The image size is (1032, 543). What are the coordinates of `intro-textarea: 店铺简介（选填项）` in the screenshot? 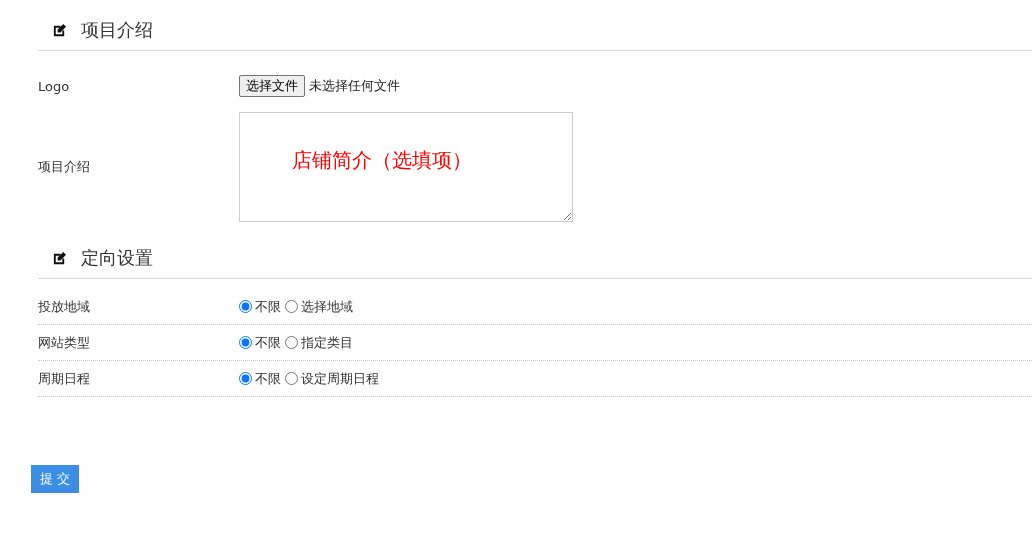 It's located at (406, 167).